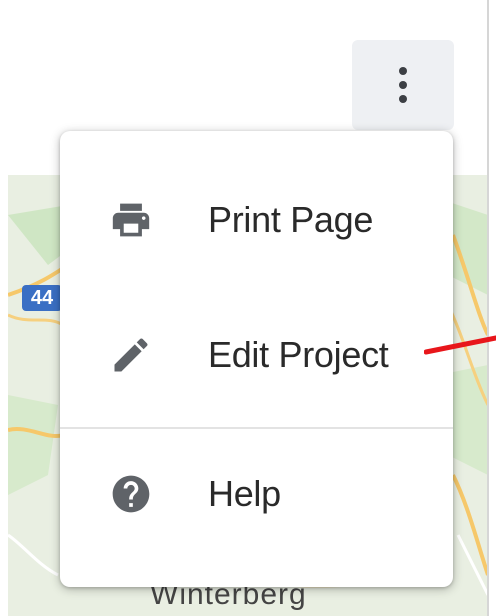 This screenshot has height=616, width=496. I want to click on annotation-arrow, so click(460, 345).